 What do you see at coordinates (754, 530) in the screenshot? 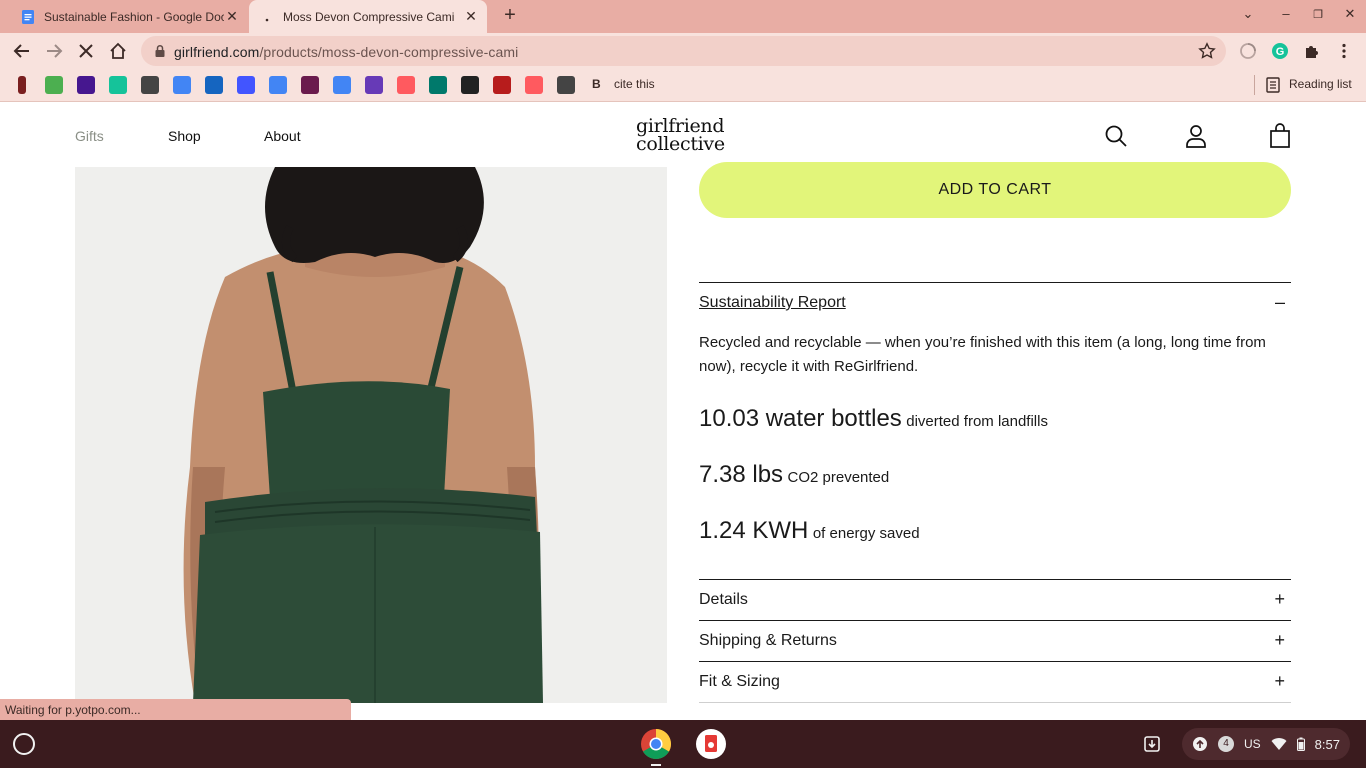
I see `stat-value: 1.24 KWH` at bounding box center [754, 530].